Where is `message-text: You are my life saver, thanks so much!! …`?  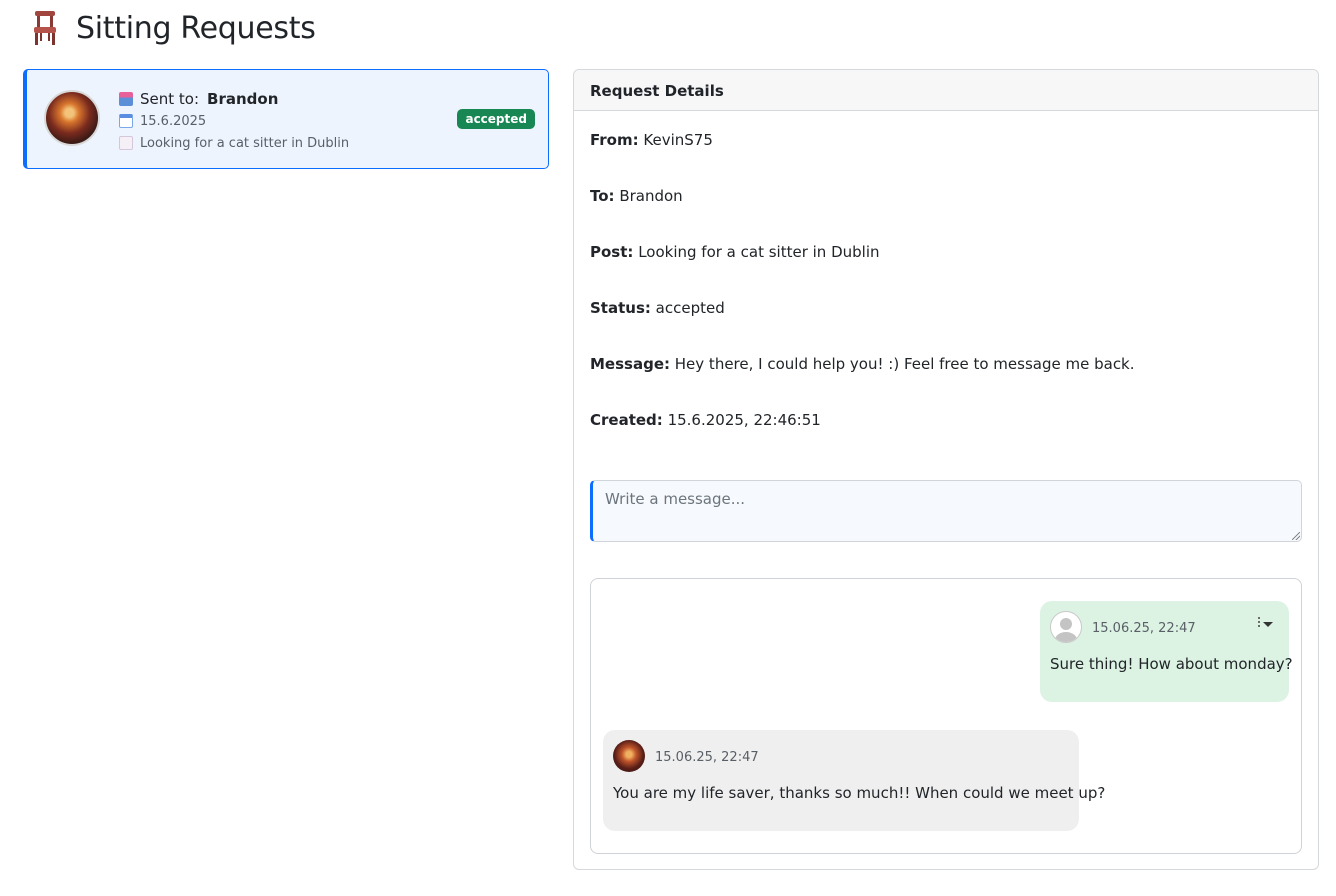
message-text: You are my life saver, thanks so much!! … is located at coordinates (859, 793).